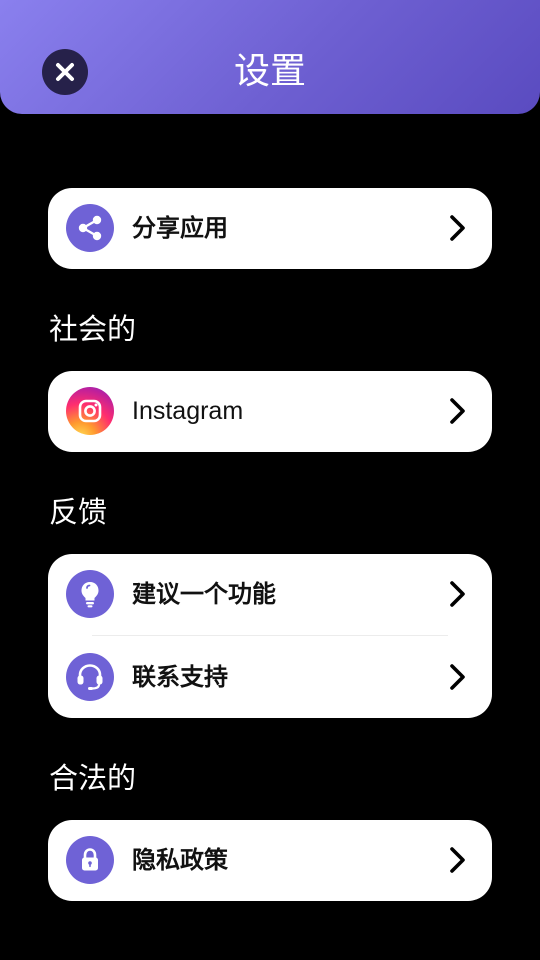 This screenshot has width=540, height=960. I want to click on share-icon, so click(90, 228).